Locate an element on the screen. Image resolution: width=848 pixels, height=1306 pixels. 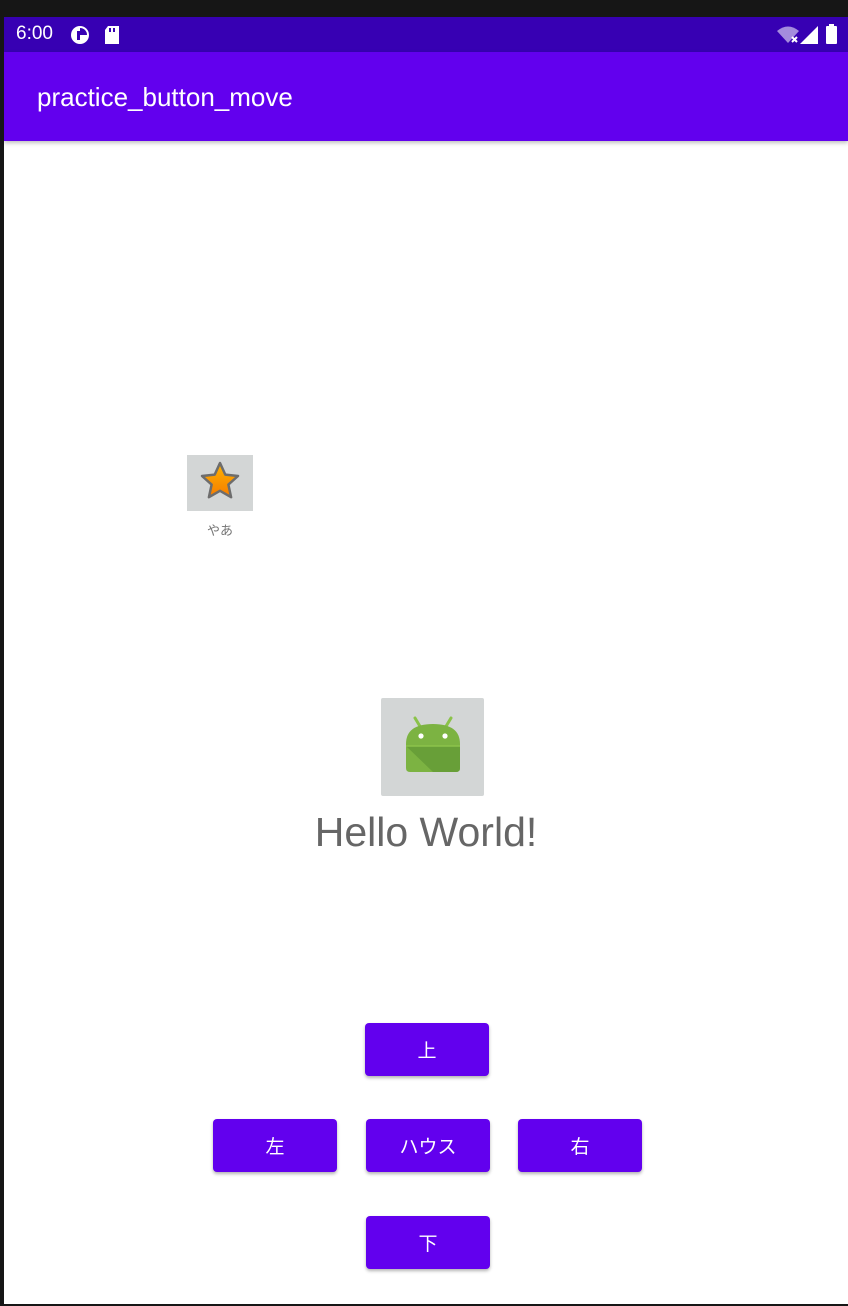
star-icon is located at coordinates (220, 483).